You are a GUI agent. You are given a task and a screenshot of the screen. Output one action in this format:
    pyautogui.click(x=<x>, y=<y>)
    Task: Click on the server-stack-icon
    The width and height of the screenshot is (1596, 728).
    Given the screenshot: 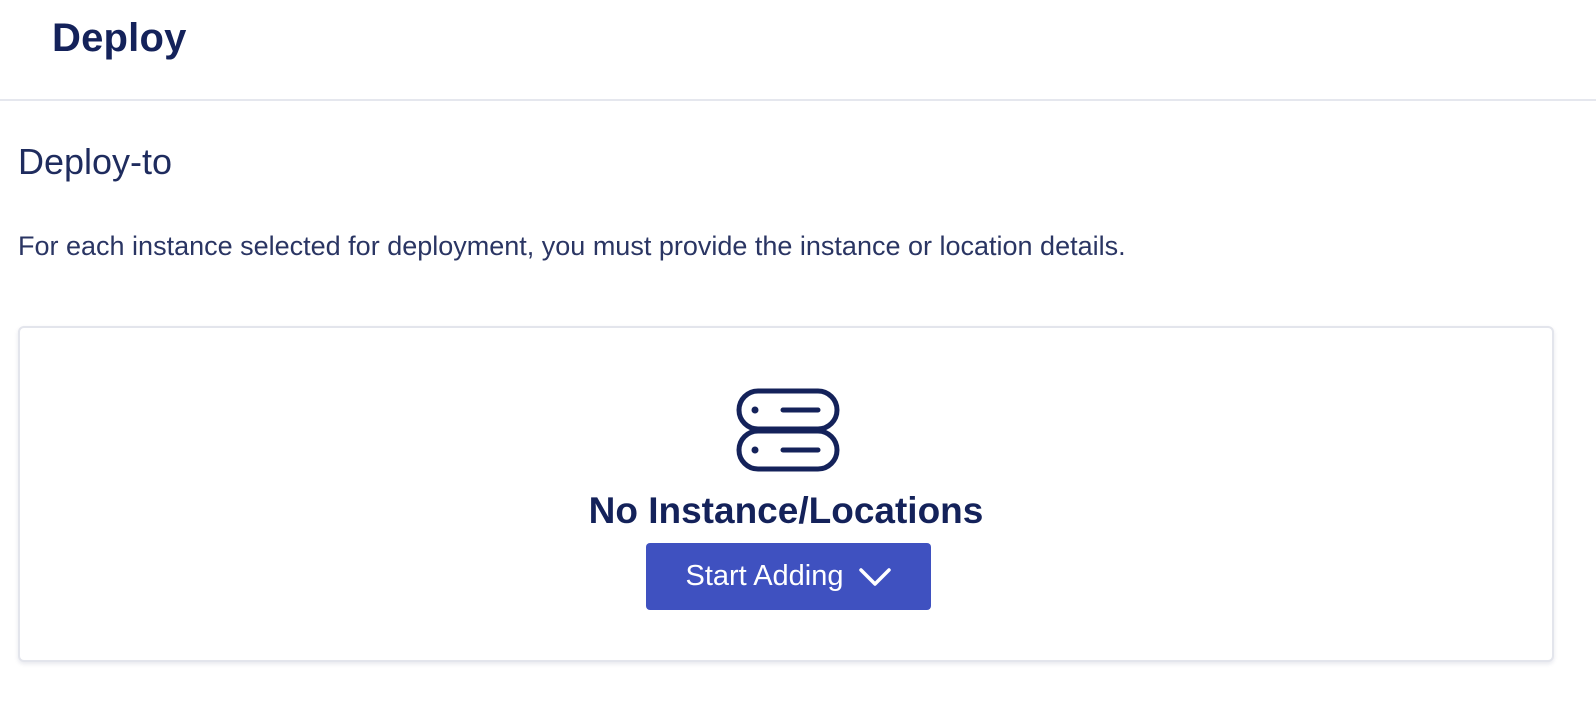 What is the action you would take?
    pyautogui.click(x=788, y=430)
    